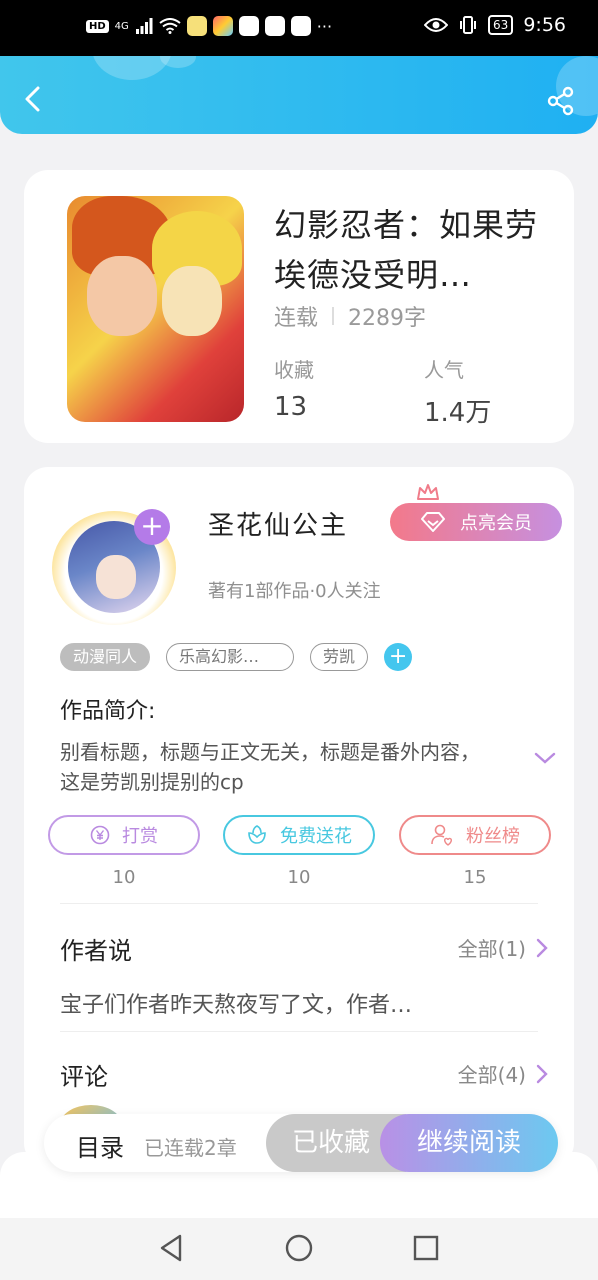 Image resolution: width=598 pixels, height=1280 pixels. I want to click on bottom-action-bar: 目录 已连载2章 已收藏 继续阅读, so click(301, 1143).